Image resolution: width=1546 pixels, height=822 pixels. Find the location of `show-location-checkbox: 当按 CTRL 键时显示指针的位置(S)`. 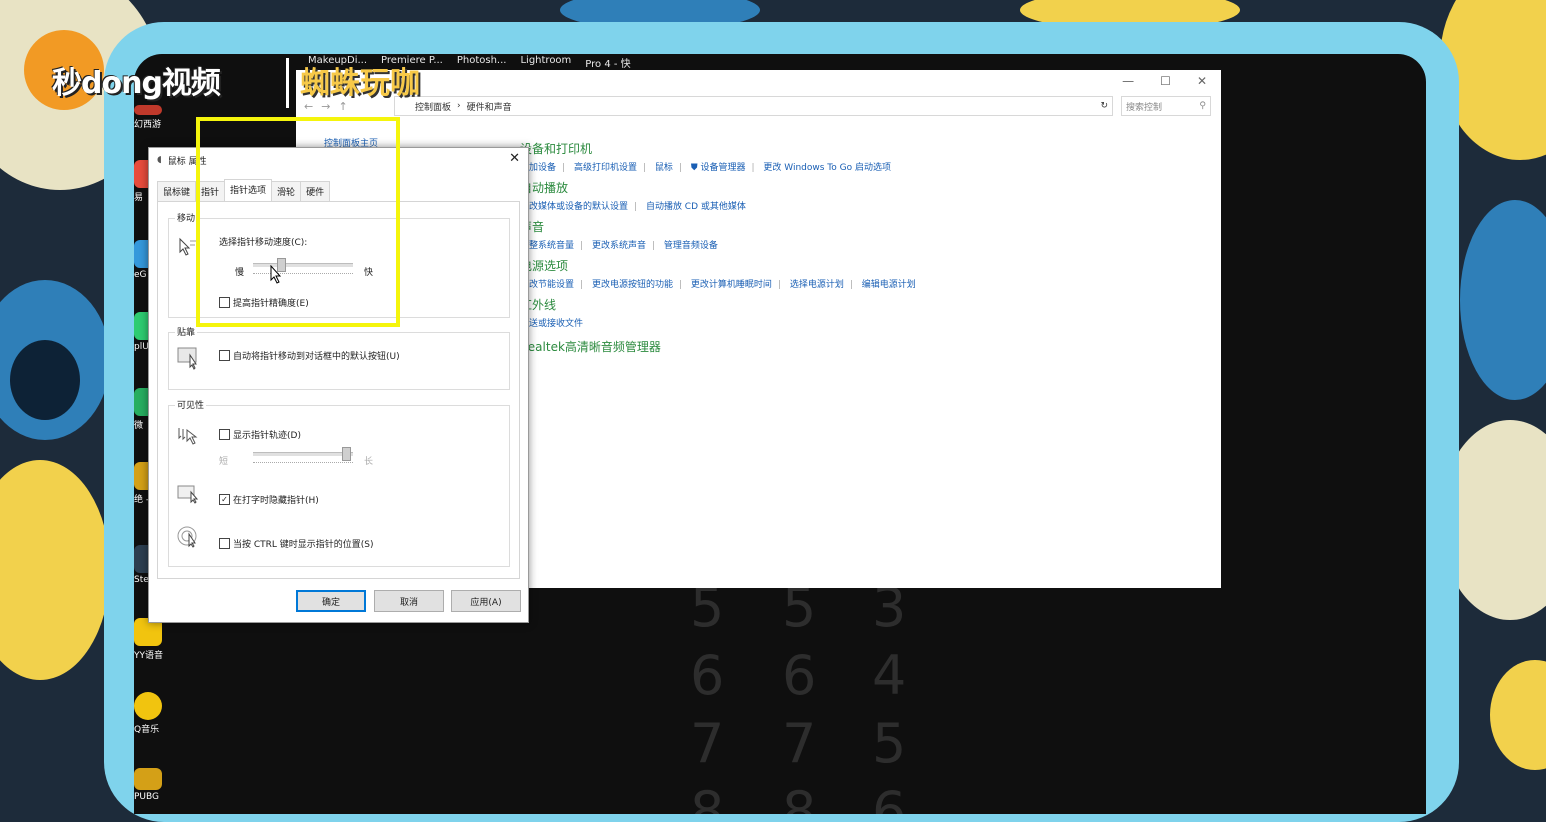

show-location-checkbox: 当按 CTRL 键时显示指针的位置(S) is located at coordinates (296, 543).